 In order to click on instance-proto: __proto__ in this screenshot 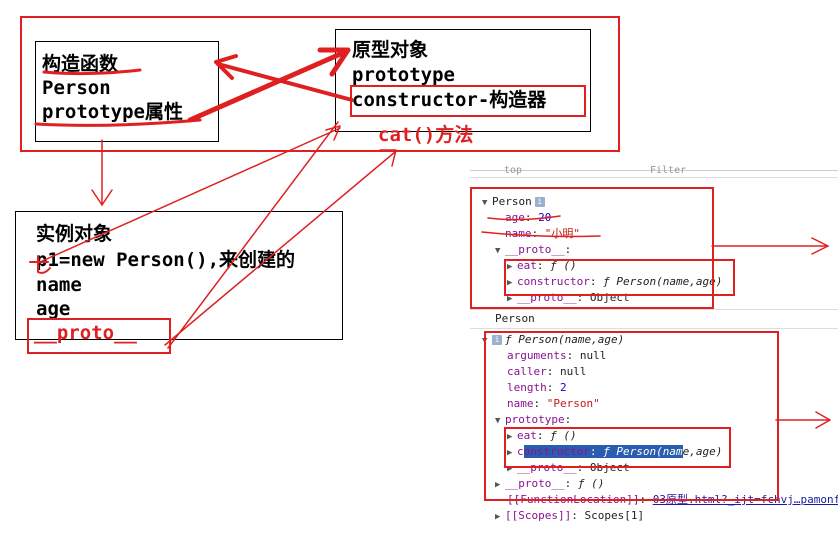, I will do `click(85, 333)`.